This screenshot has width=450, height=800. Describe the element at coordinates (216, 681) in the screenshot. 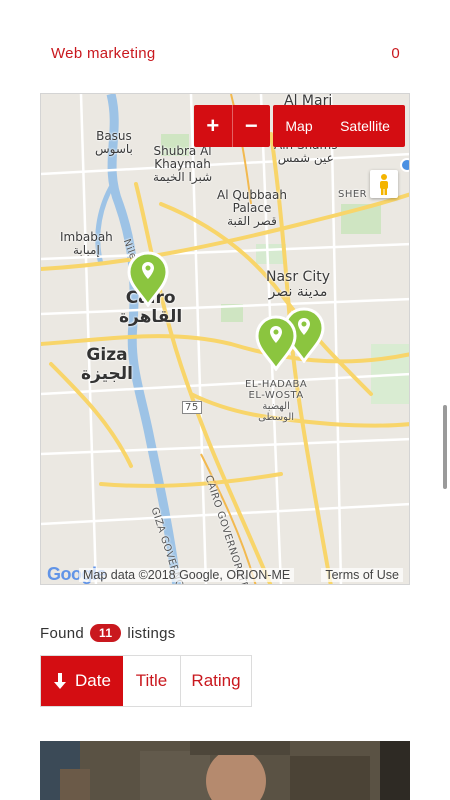

I see `sort-by-rating-button: Rating` at that location.